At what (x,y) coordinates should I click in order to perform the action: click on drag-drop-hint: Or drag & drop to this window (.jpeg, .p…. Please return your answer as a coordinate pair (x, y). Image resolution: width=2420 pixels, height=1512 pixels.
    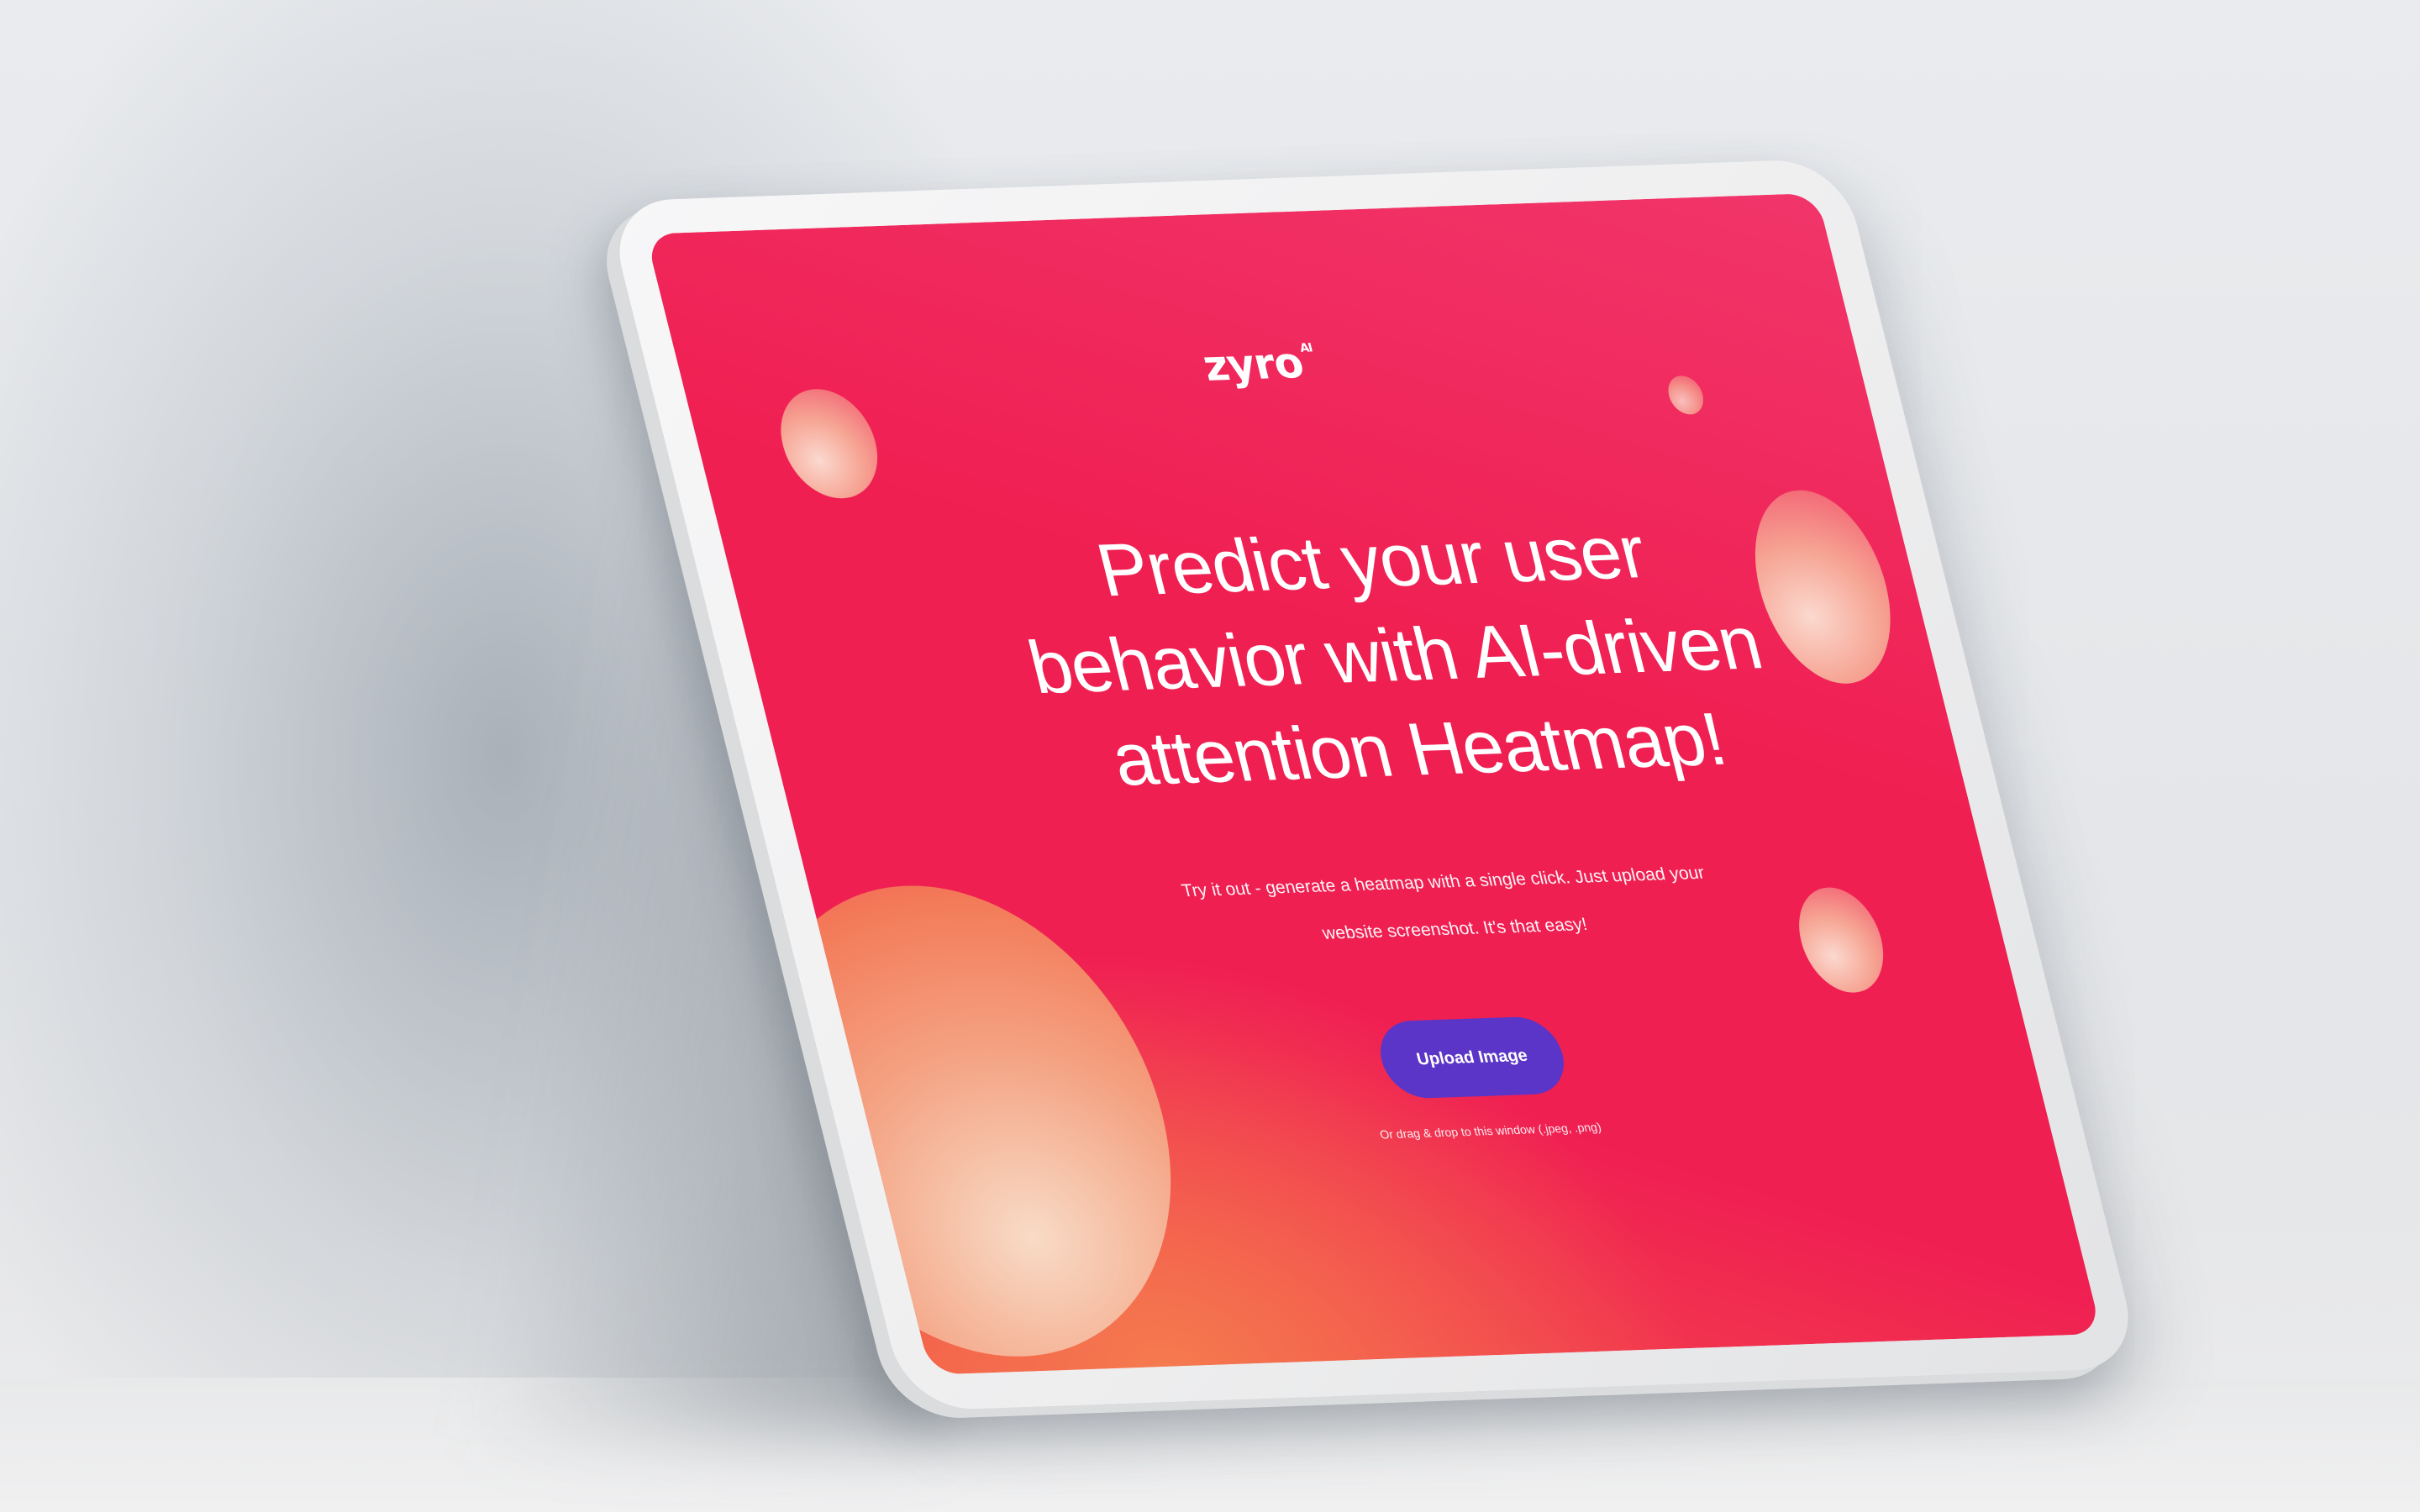
    Looking at the image, I should click on (1490, 1131).